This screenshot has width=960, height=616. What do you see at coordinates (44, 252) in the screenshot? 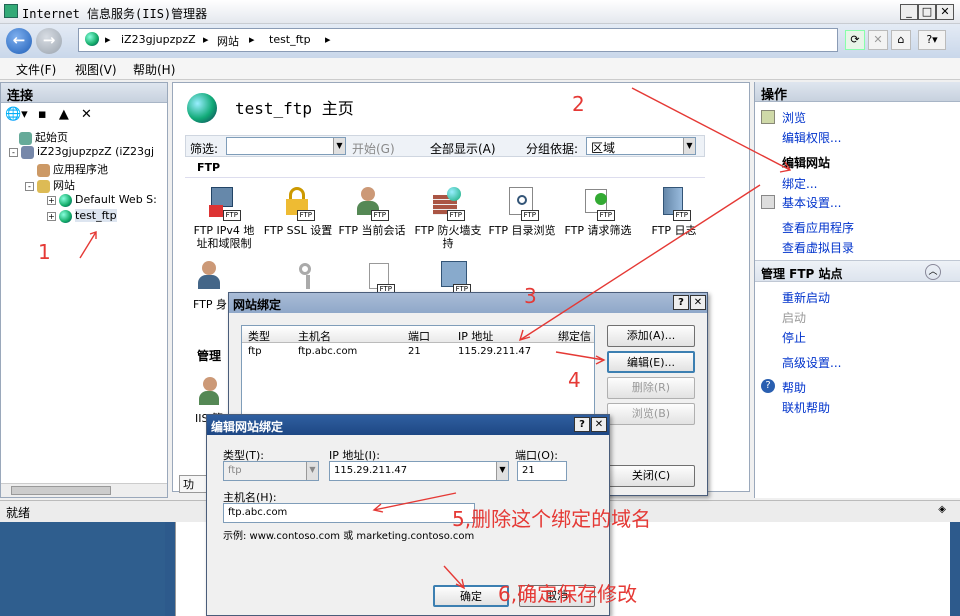
I see `annotation-step-1: 1` at bounding box center [44, 252].